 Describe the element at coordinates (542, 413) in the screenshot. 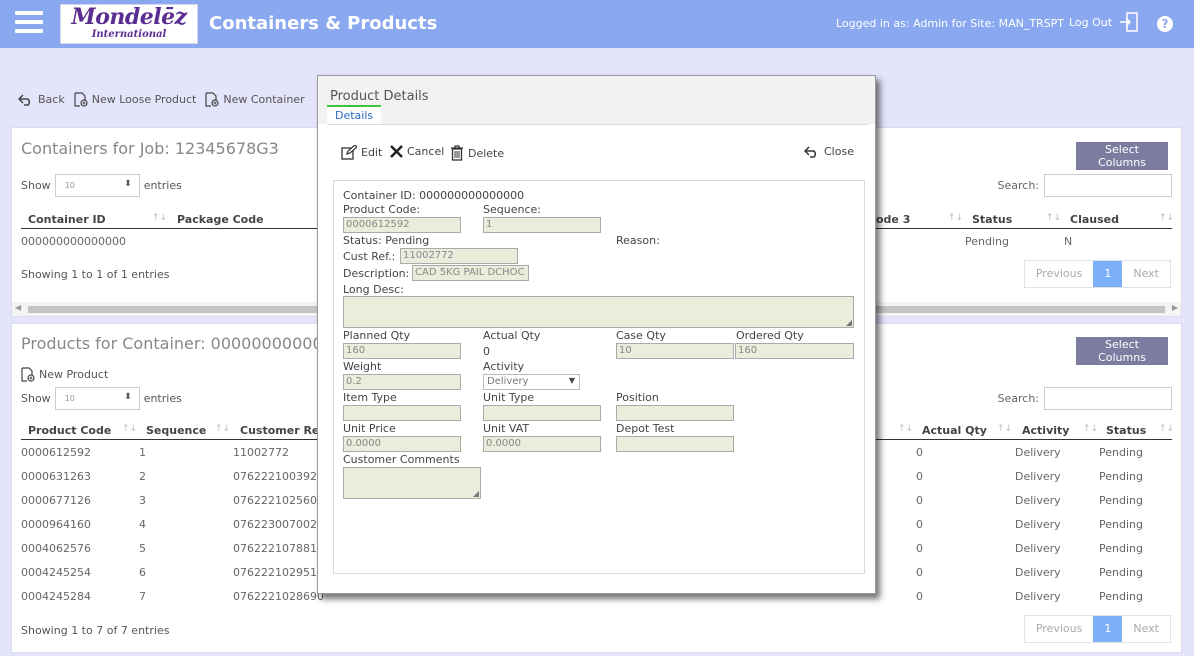

I see `unit-type-field` at that location.